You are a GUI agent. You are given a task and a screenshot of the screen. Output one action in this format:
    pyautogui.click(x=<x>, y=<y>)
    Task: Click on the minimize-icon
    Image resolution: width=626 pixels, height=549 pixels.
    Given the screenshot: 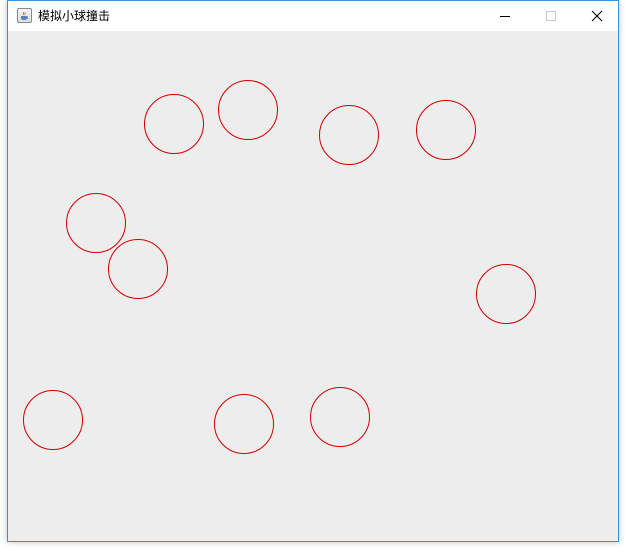 What is the action you would take?
    pyautogui.click(x=505, y=16)
    